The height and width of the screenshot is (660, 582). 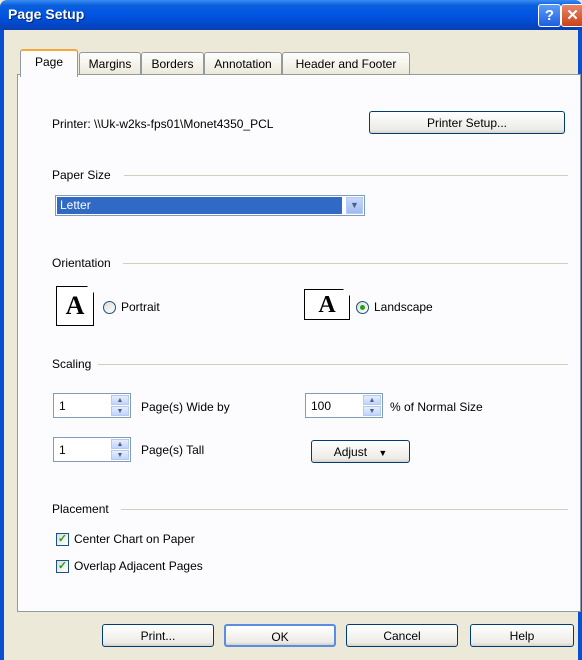 What do you see at coordinates (571, 15) in the screenshot?
I see `close-button: ✕` at bounding box center [571, 15].